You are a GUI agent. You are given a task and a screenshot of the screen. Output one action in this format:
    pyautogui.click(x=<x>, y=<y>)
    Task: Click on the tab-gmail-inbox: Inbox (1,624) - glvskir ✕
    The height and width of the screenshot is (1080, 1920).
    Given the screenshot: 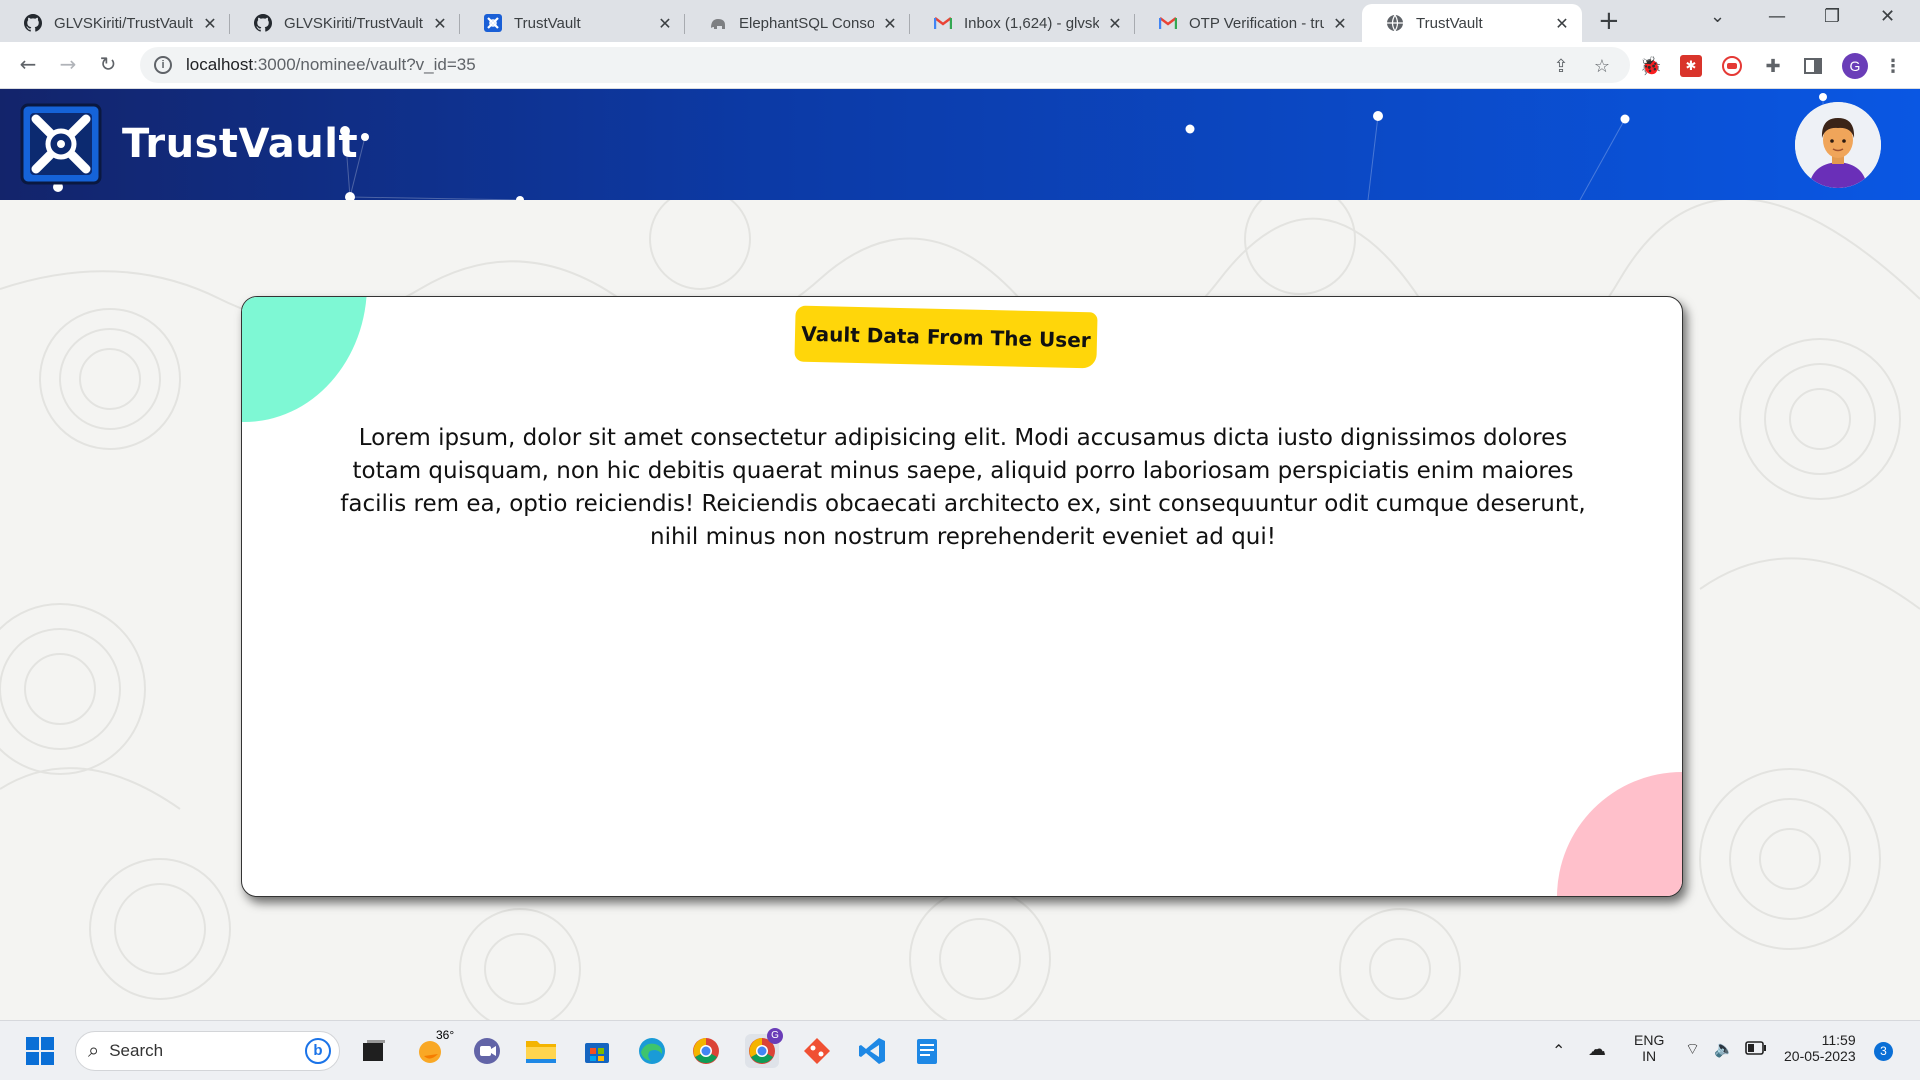 What is the action you would take?
    pyautogui.click(x=1022, y=23)
    